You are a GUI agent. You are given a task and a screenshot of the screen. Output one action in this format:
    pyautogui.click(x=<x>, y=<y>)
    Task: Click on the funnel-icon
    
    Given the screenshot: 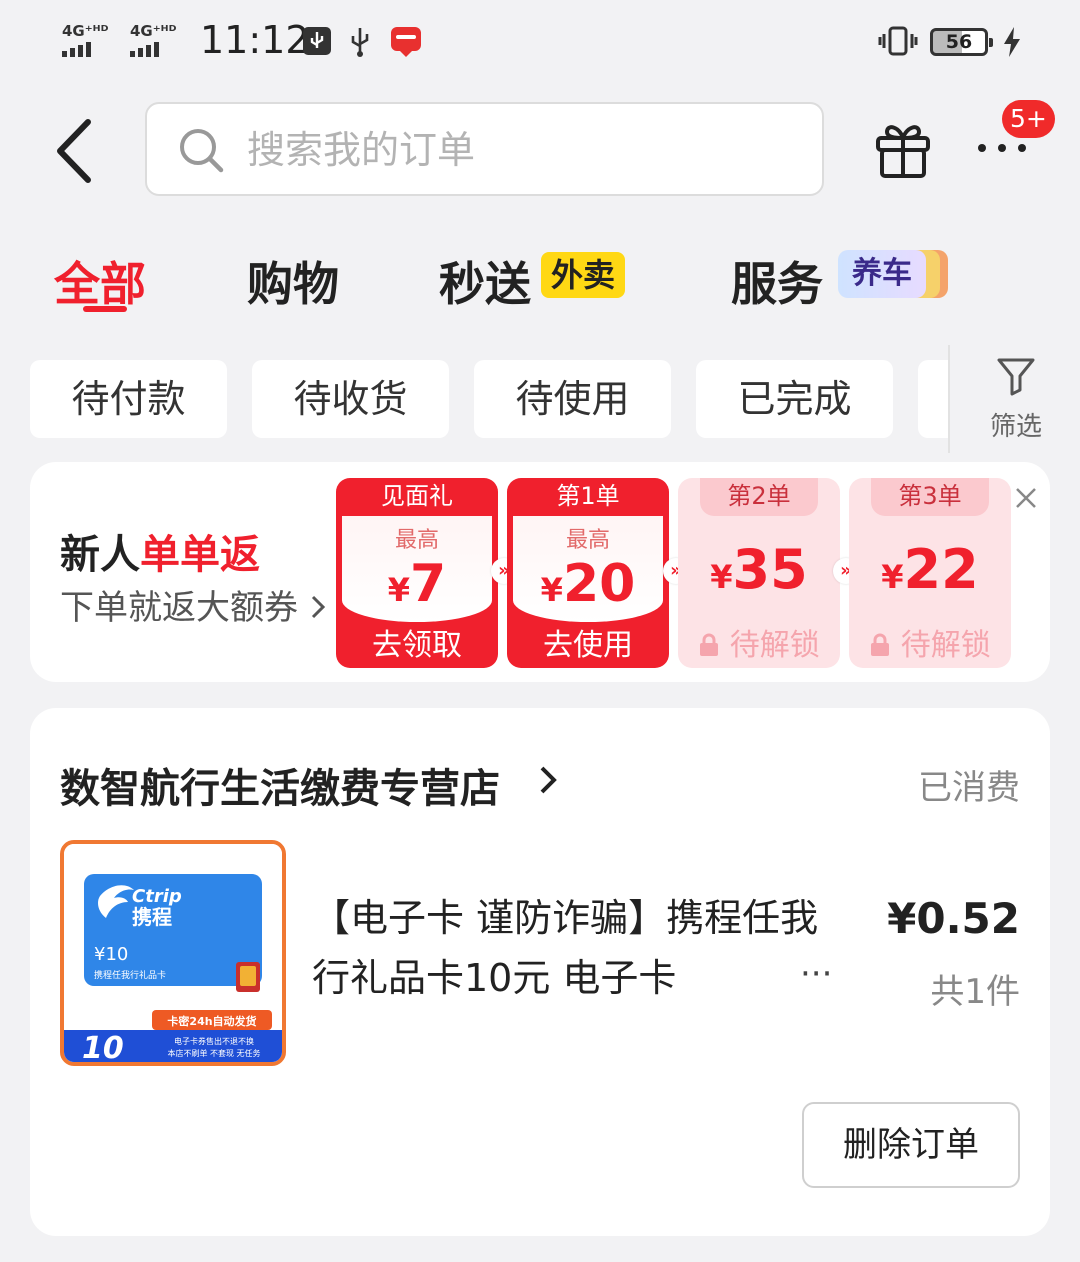 What is the action you would take?
    pyautogui.click(x=1016, y=377)
    